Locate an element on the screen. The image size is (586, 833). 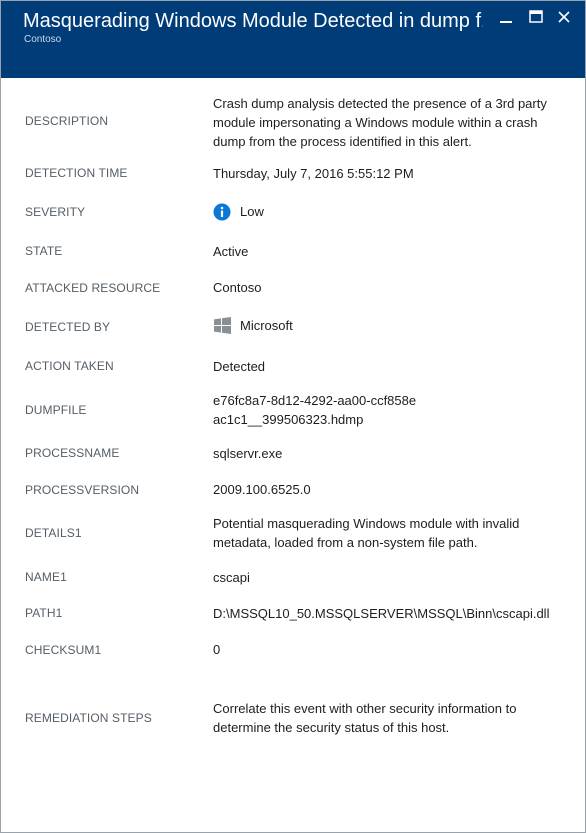
processversion-label: PROCESSVERSION is located at coordinates (82, 490).